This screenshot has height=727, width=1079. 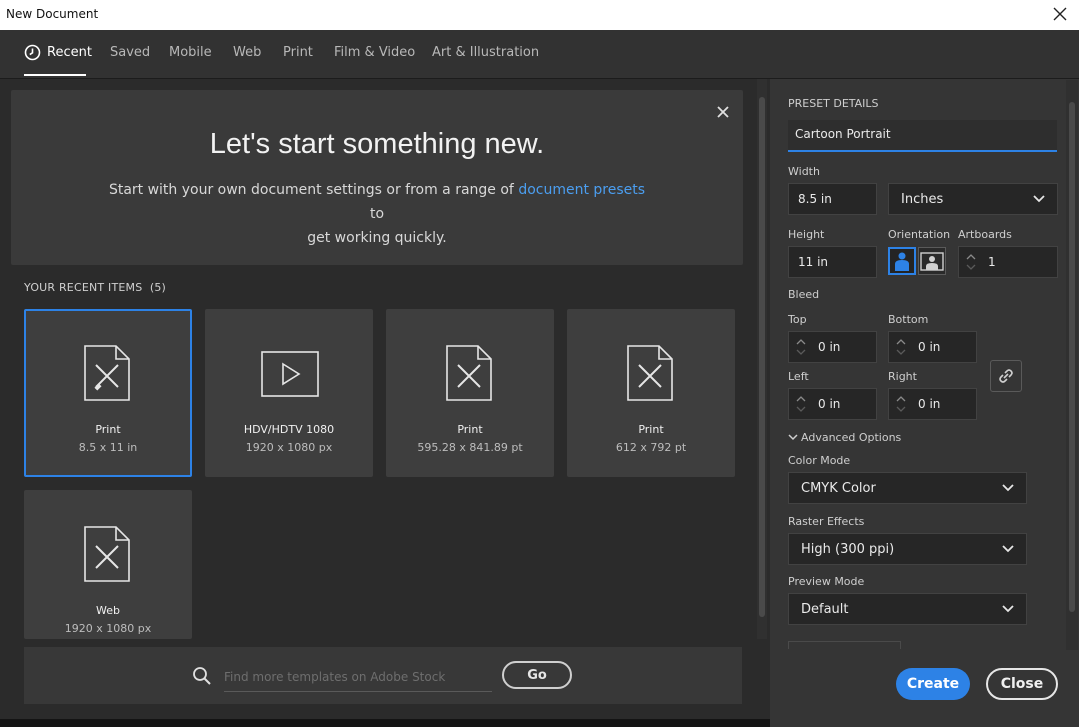 What do you see at coordinates (851, 437) in the screenshot?
I see `advanced-options-label: Advanced Options` at bounding box center [851, 437].